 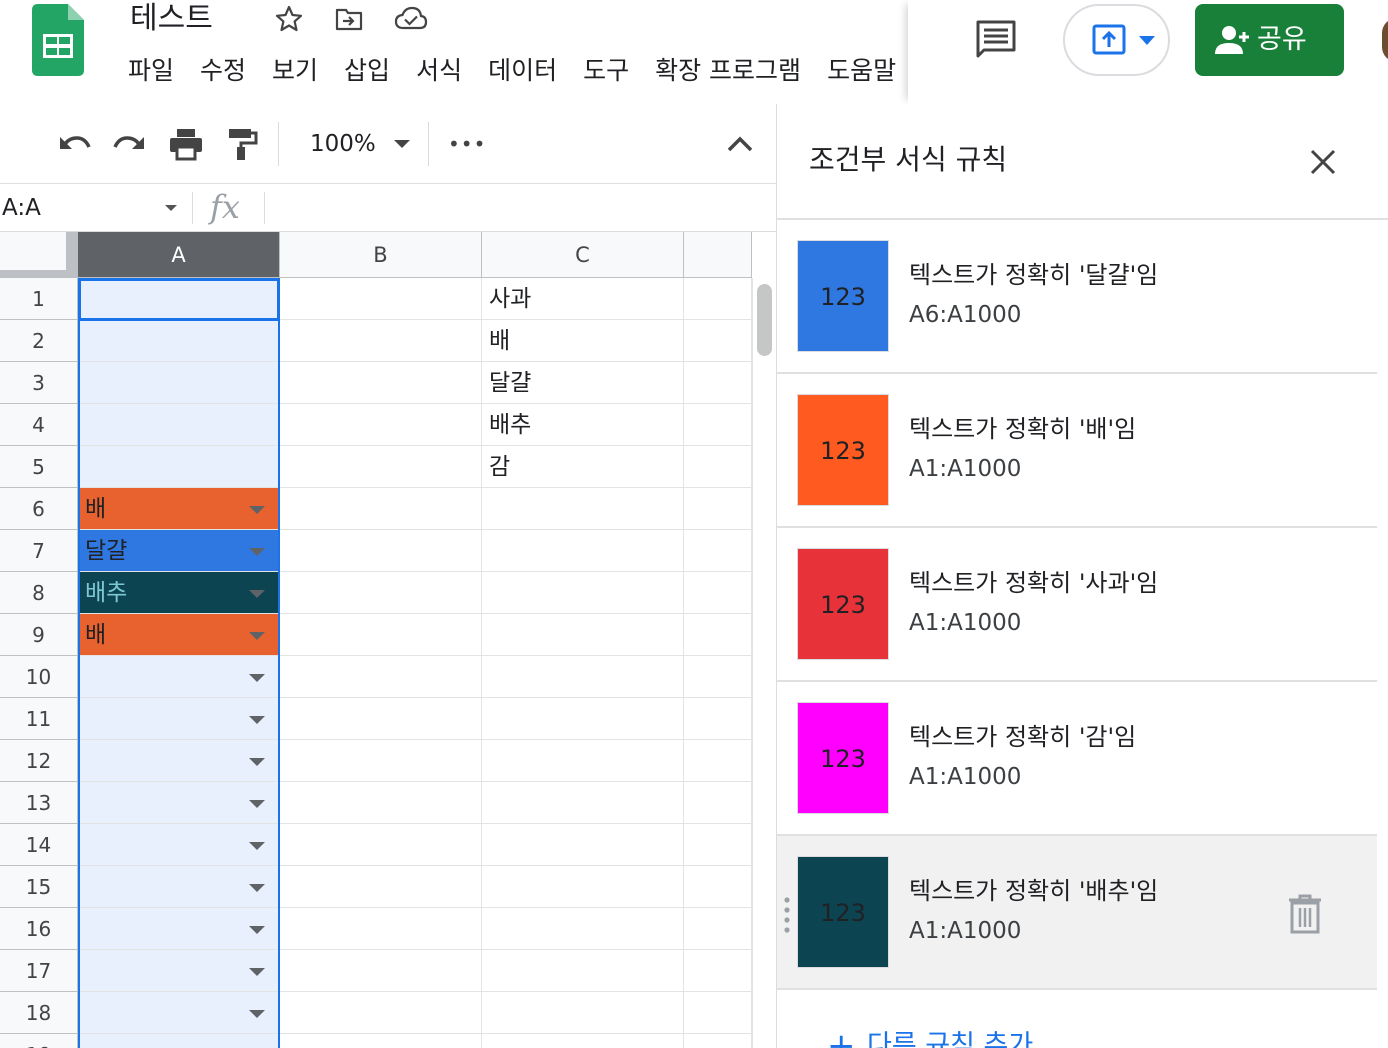 I want to click on cell-b5, so click(x=381, y=467).